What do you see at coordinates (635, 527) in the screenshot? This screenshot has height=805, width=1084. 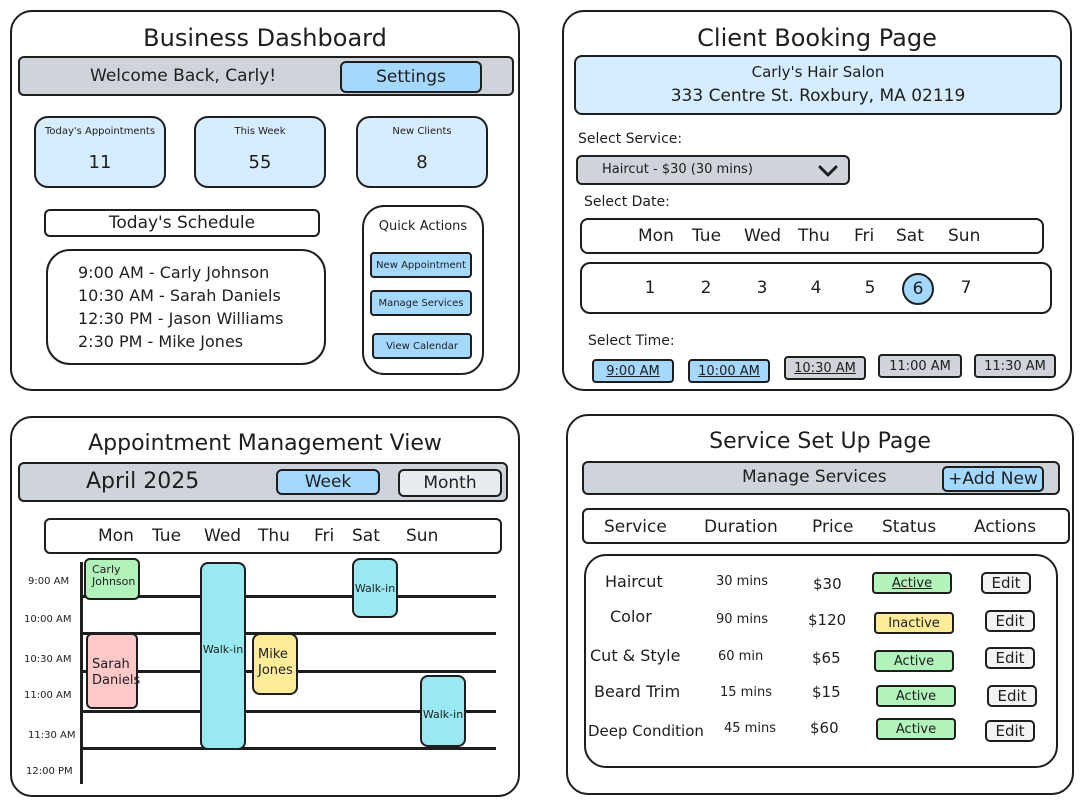 I see `column-header: Service` at bounding box center [635, 527].